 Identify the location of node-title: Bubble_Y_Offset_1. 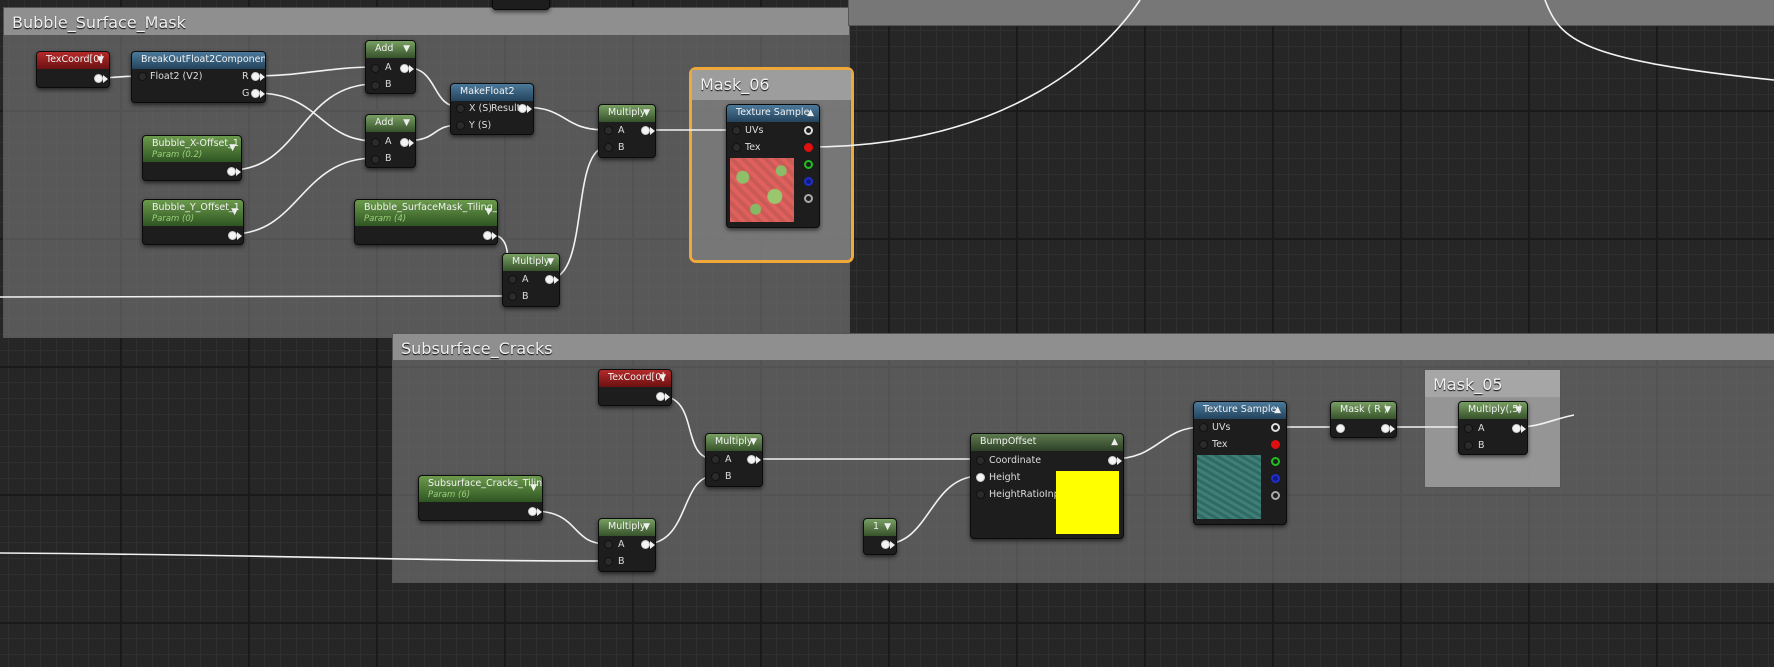
(196, 207).